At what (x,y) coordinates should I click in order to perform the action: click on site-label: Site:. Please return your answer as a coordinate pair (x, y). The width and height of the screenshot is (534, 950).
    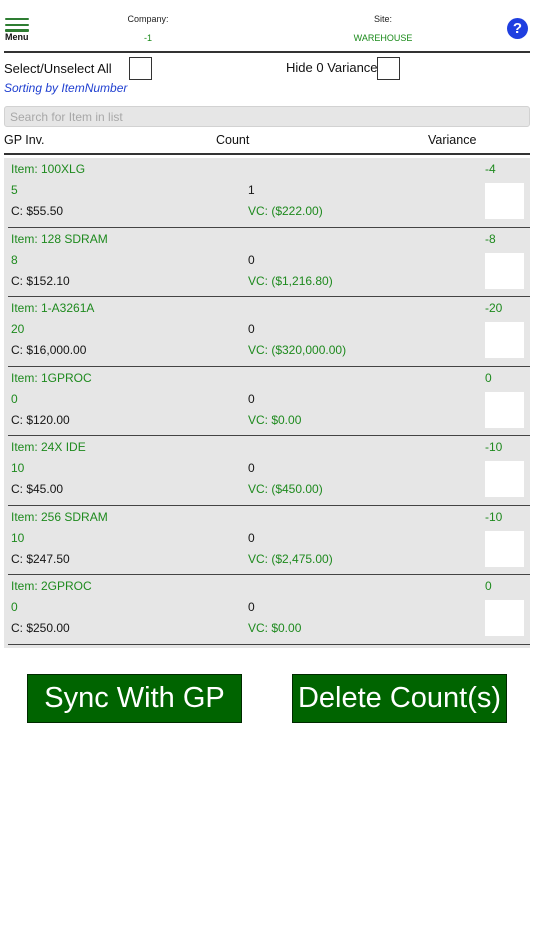
    Looking at the image, I should click on (382, 19).